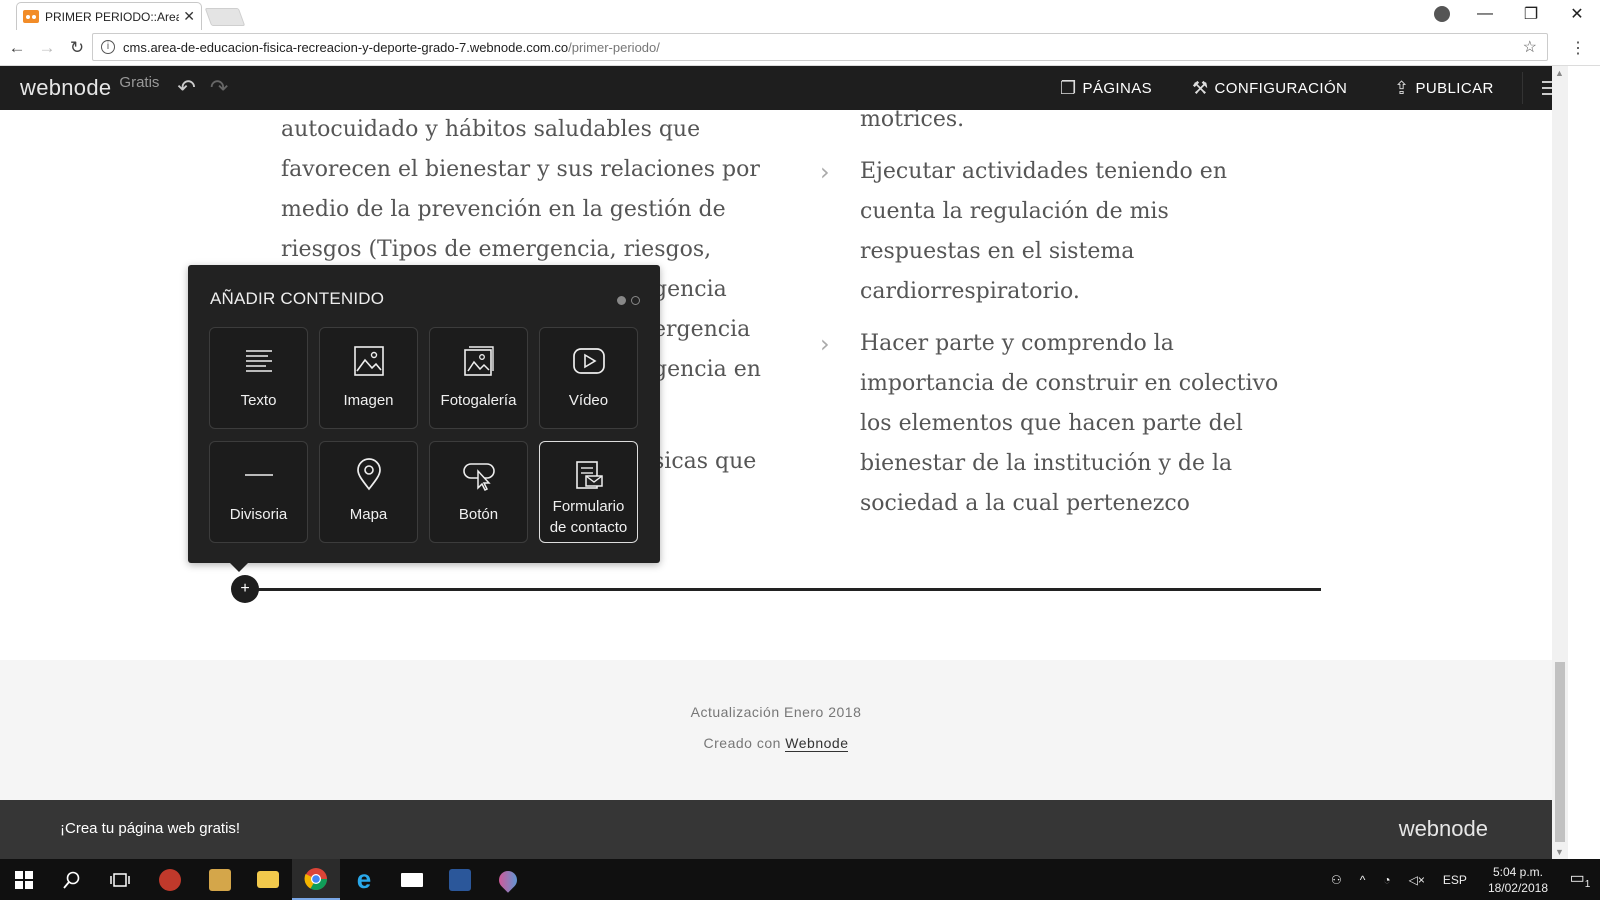 This screenshot has height=900, width=1600. What do you see at coordinates (1560, 752) in the screenshot?
I see `scrollbar-thumb` at bounding box center [1560, 752].